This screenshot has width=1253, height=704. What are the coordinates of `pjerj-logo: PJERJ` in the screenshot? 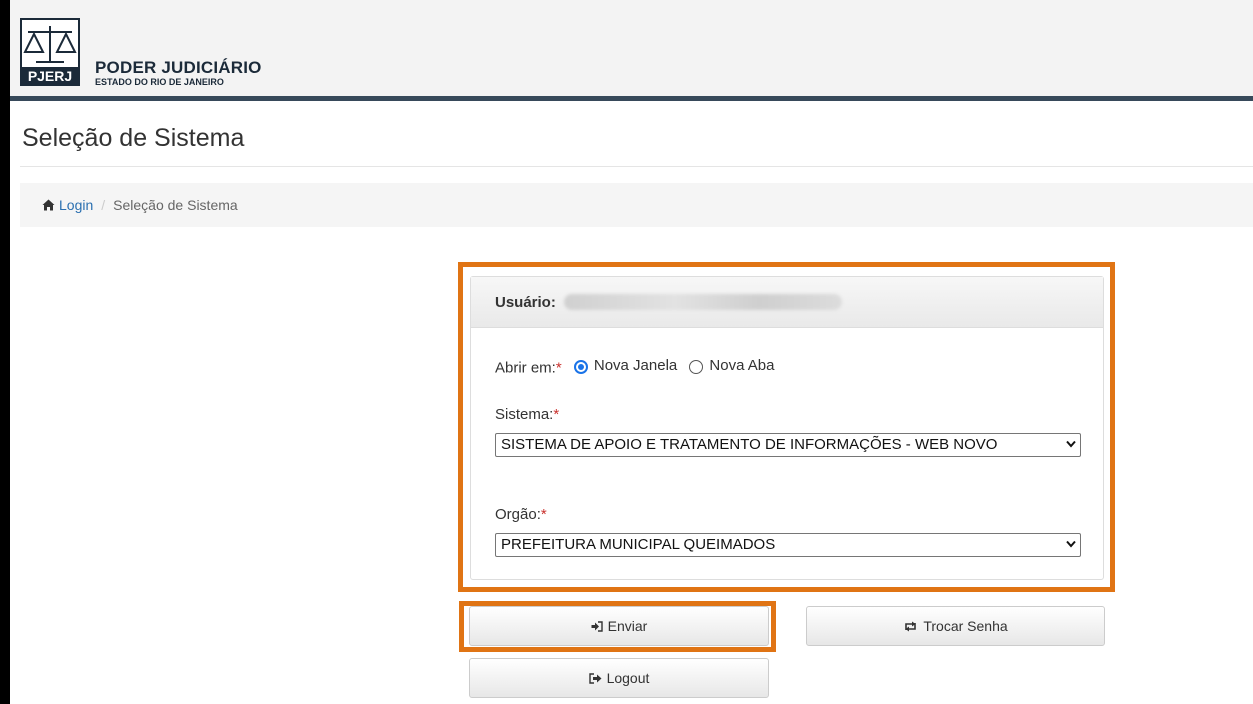 It's located at (50, 52).